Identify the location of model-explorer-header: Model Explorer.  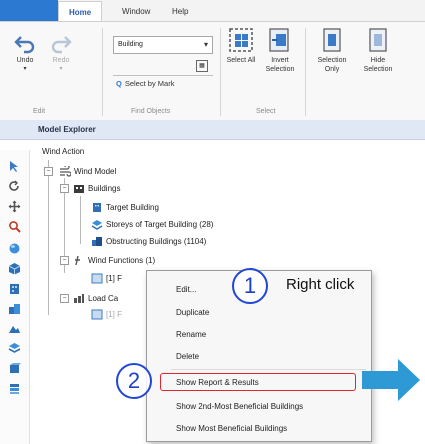
(212, 130).